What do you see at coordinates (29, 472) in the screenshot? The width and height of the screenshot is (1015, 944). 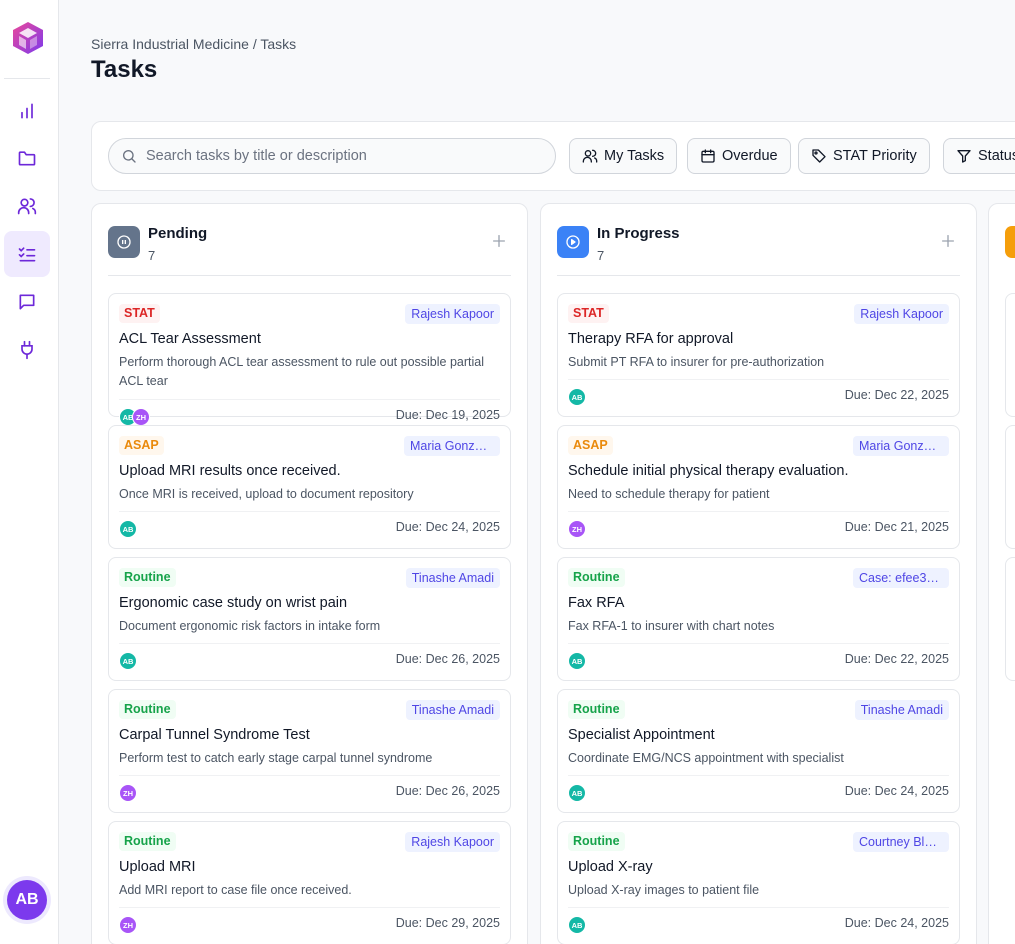 I see `sidebar: AB` at bounding box center [29, 472].